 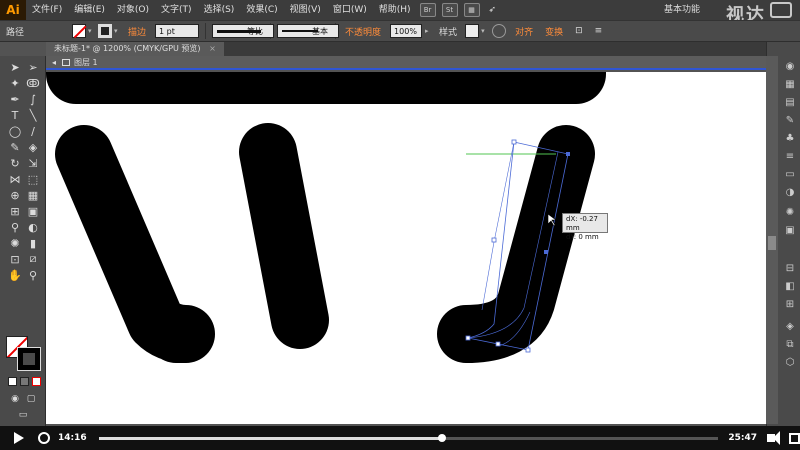 What do you see at coordinates (133, 10) in the screenshot?
I see `menu-object: 对象(O)` at bounding box center [133, 10].